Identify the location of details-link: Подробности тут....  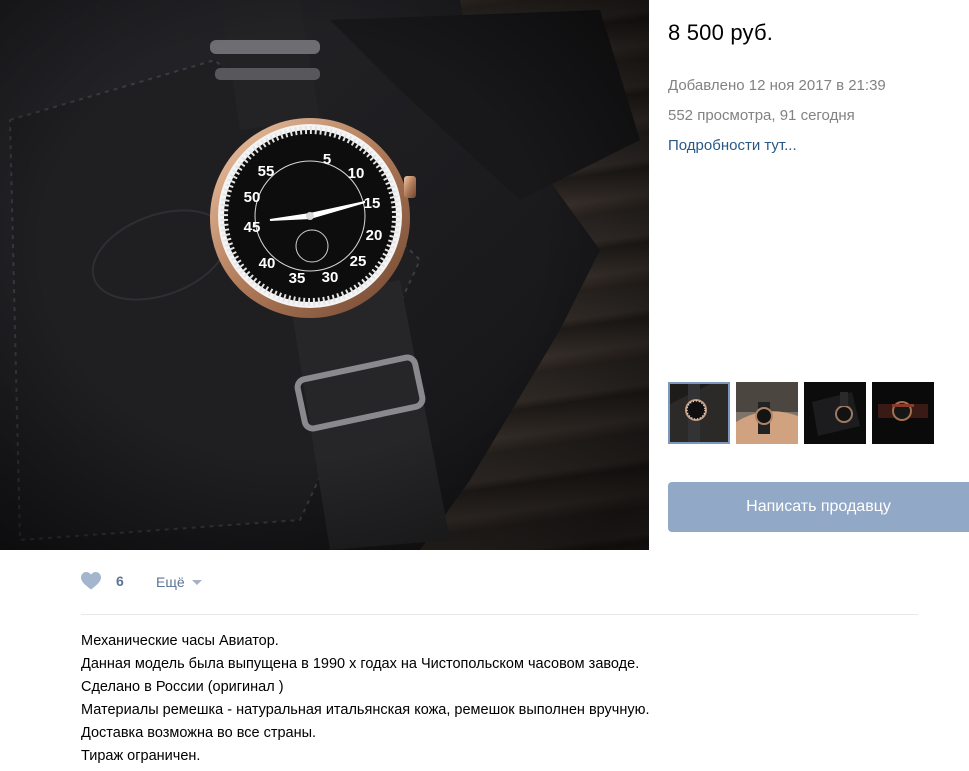
(732, 145).